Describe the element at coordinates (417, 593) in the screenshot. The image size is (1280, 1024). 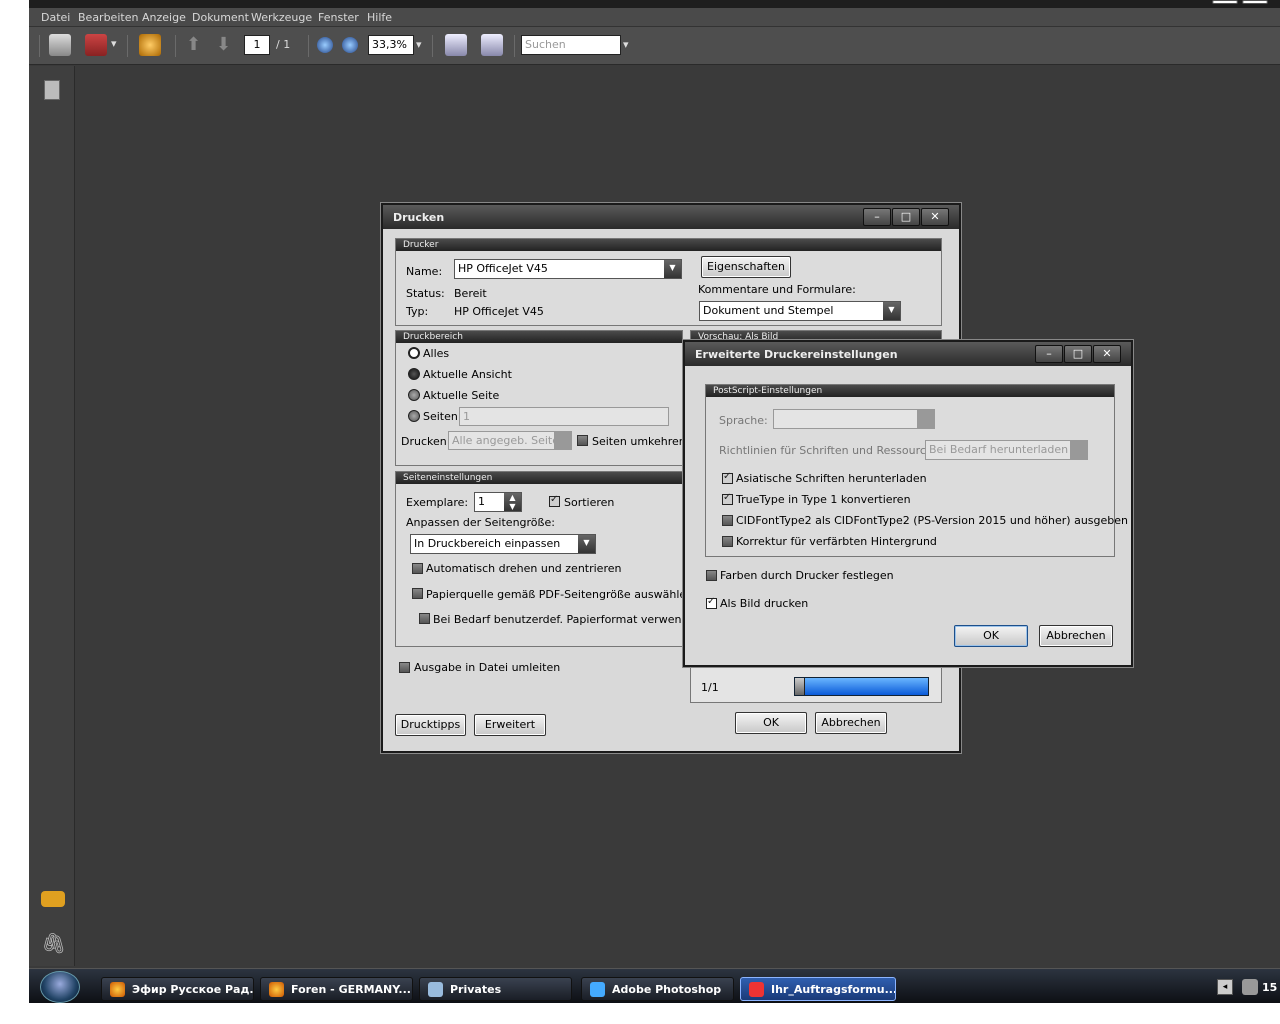
I see `paper-source-checkbox` at that location.